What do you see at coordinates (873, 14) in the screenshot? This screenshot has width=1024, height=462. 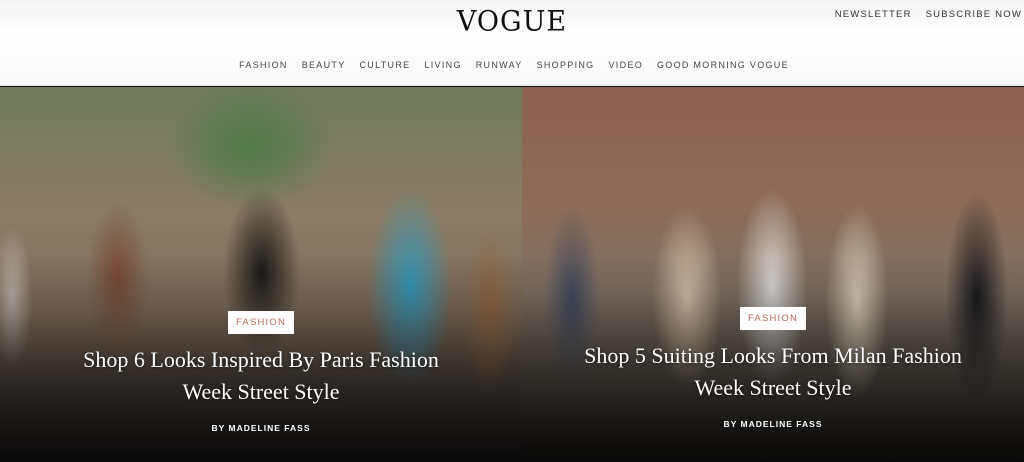 I see `newsletter-link: NEWSLETTER` at bounding box center [873, 14].